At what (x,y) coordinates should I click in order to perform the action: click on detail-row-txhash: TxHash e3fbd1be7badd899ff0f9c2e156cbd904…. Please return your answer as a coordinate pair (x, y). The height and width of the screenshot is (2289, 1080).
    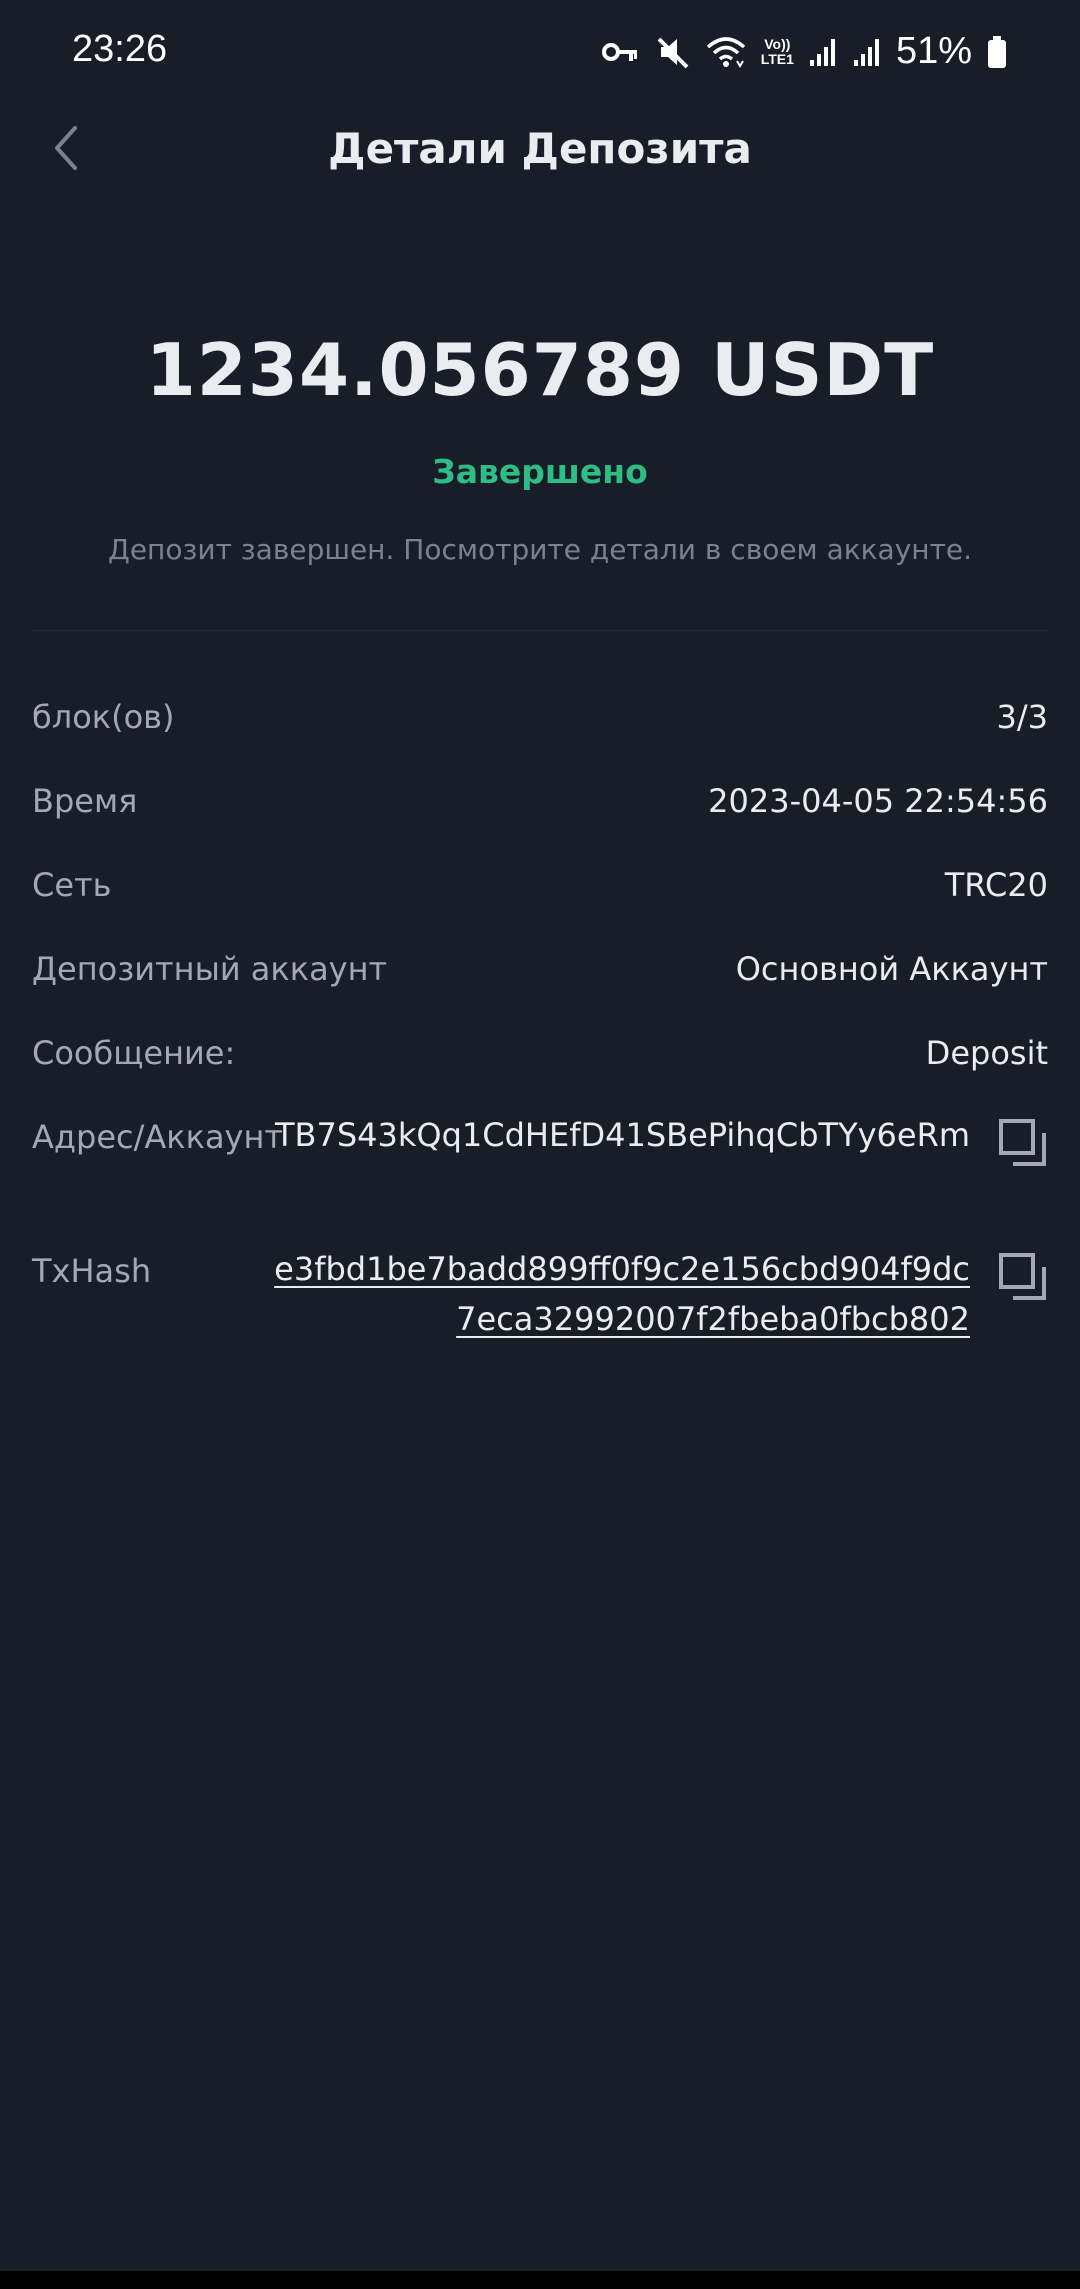
    Looking at the image, I should click on (540, 1311).